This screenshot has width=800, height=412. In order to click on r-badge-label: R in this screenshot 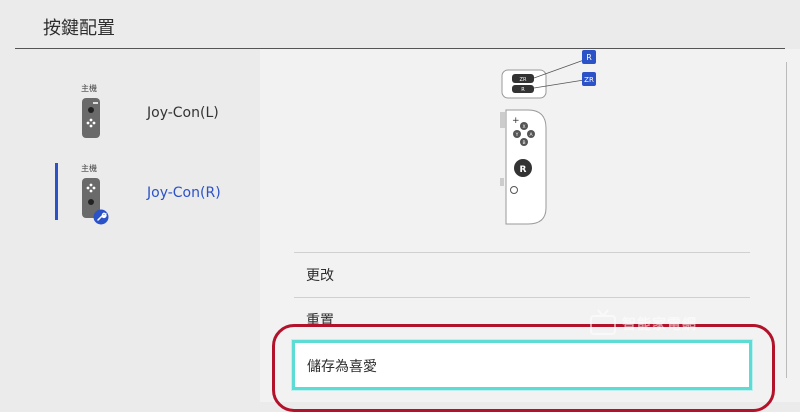, I will do `click(589, 57)`.